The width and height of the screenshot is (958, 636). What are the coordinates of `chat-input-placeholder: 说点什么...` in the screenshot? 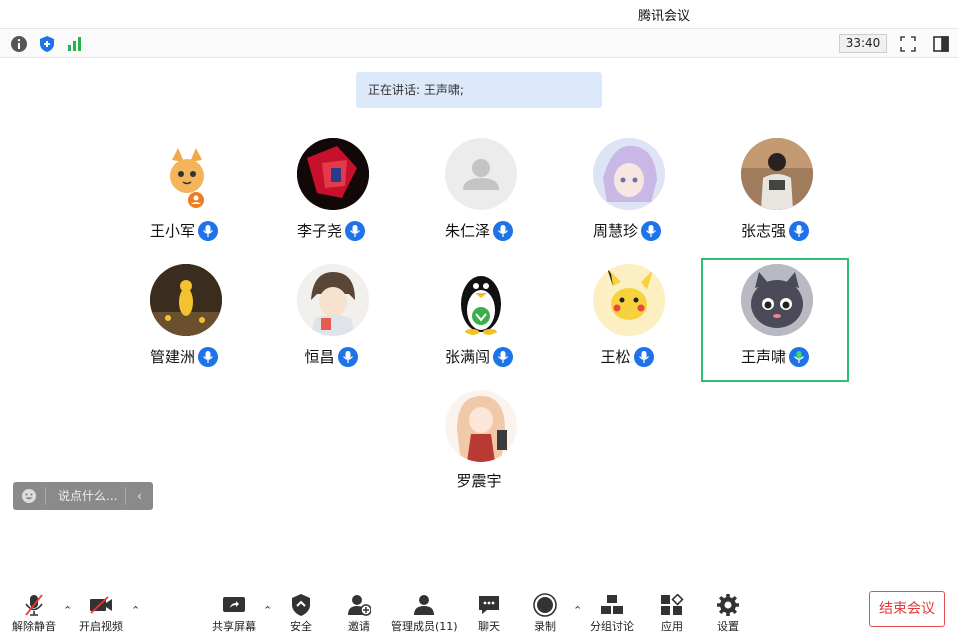 It's located at (85, 496).